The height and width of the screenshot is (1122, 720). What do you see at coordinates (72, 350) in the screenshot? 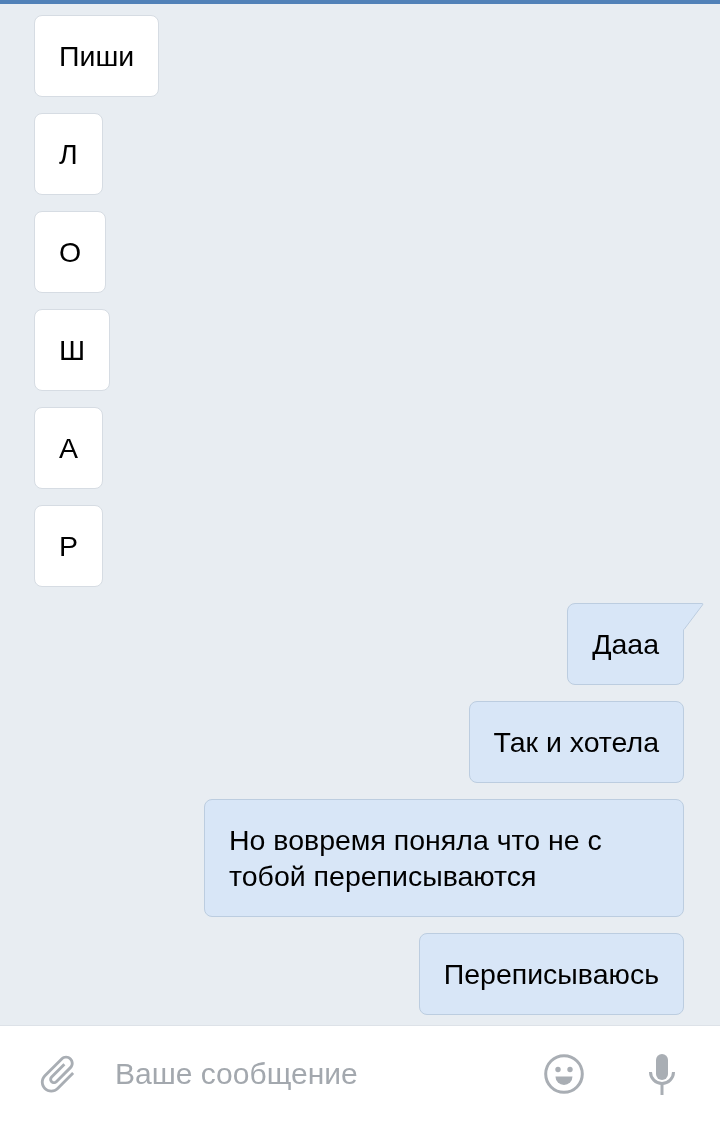
I see `message-bubble: Ш` at bounding box center [72, 350].